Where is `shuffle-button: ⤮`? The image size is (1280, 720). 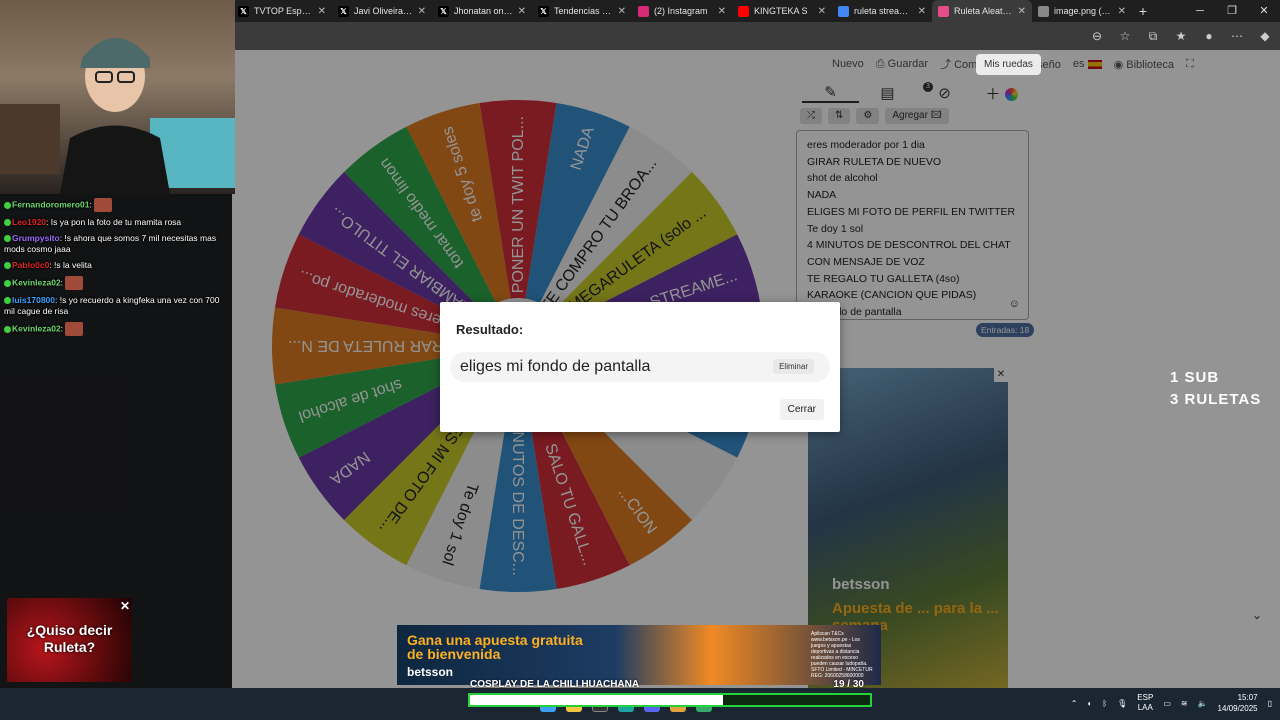 shuffle-button: ⤮ is located at coordinates (811, 116).